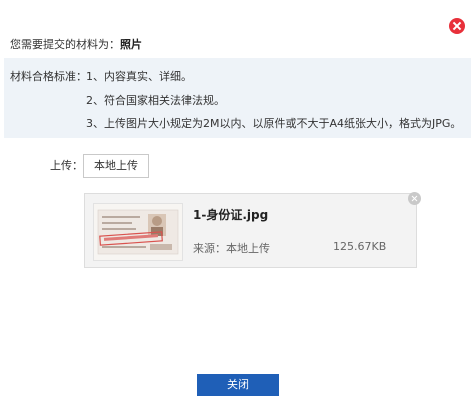 The image size is (476, 408). I want to click on standard-item: 3、上传图片大小规定为2M以内、以原件或不大于A4纸张大小，格式为JPG。, so click(274, 123).